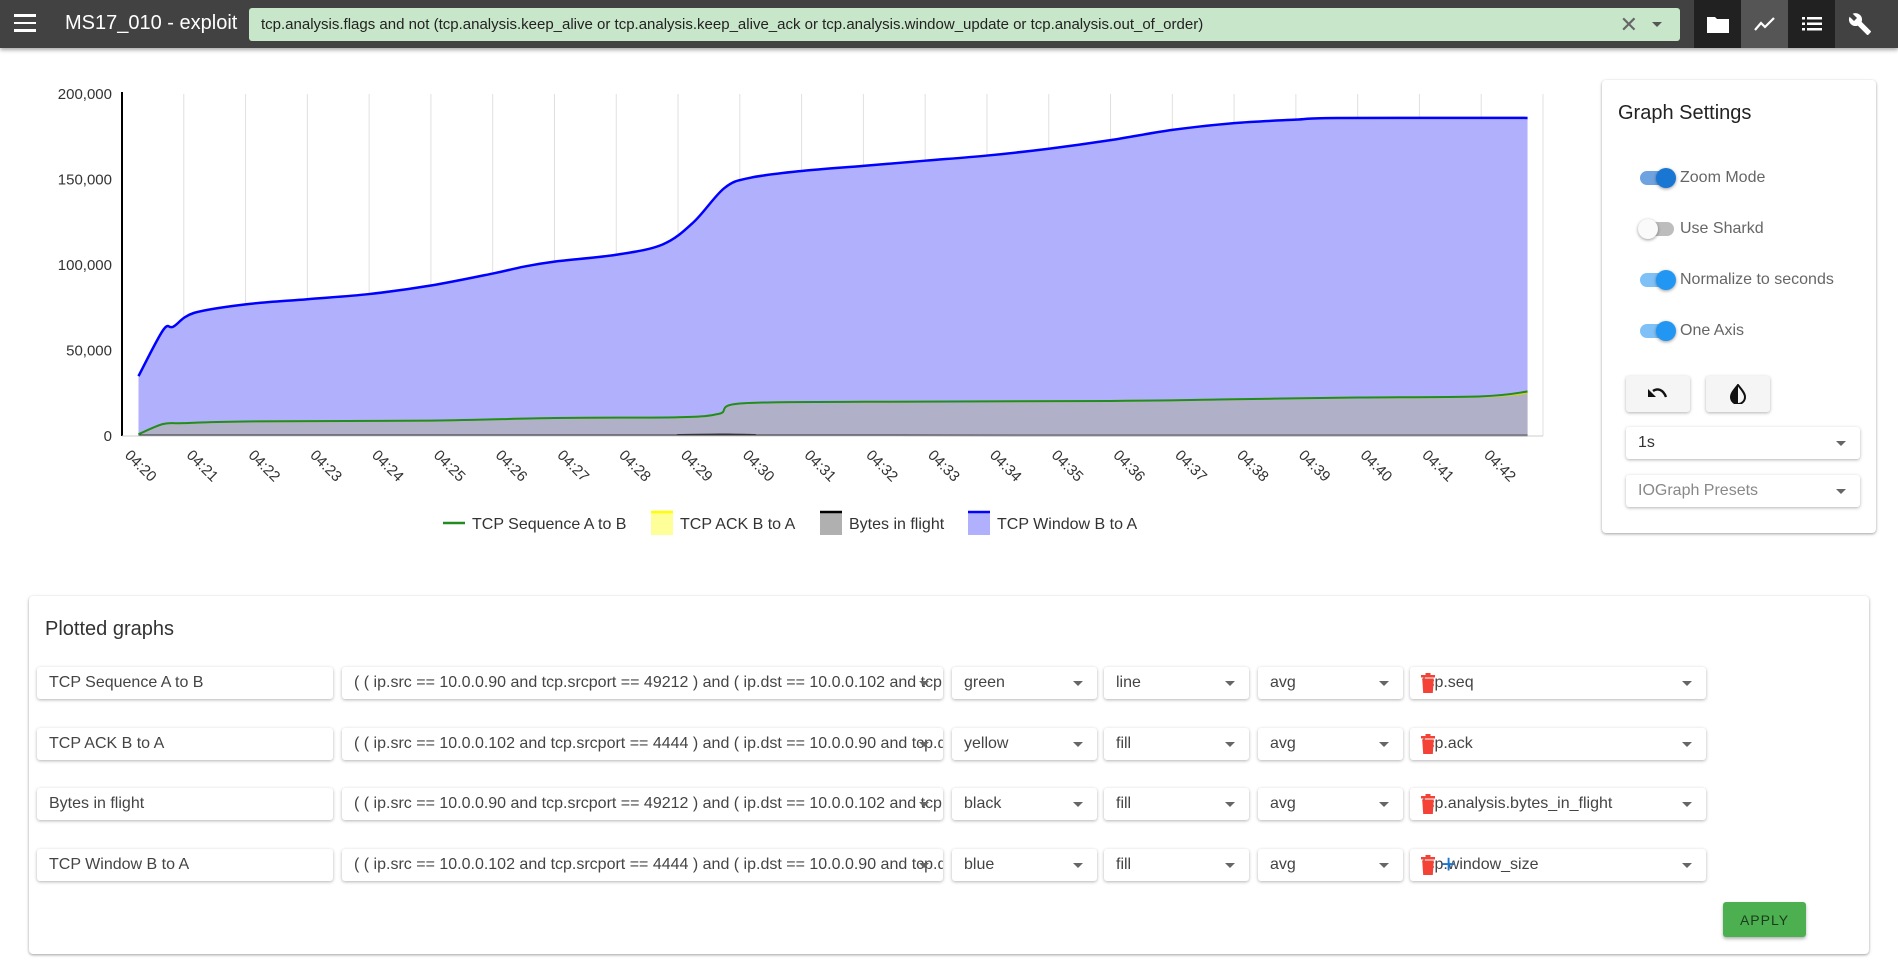  I want to click on field-value: tcp.analysis.bytes_in_flight, so click(1517, 803).